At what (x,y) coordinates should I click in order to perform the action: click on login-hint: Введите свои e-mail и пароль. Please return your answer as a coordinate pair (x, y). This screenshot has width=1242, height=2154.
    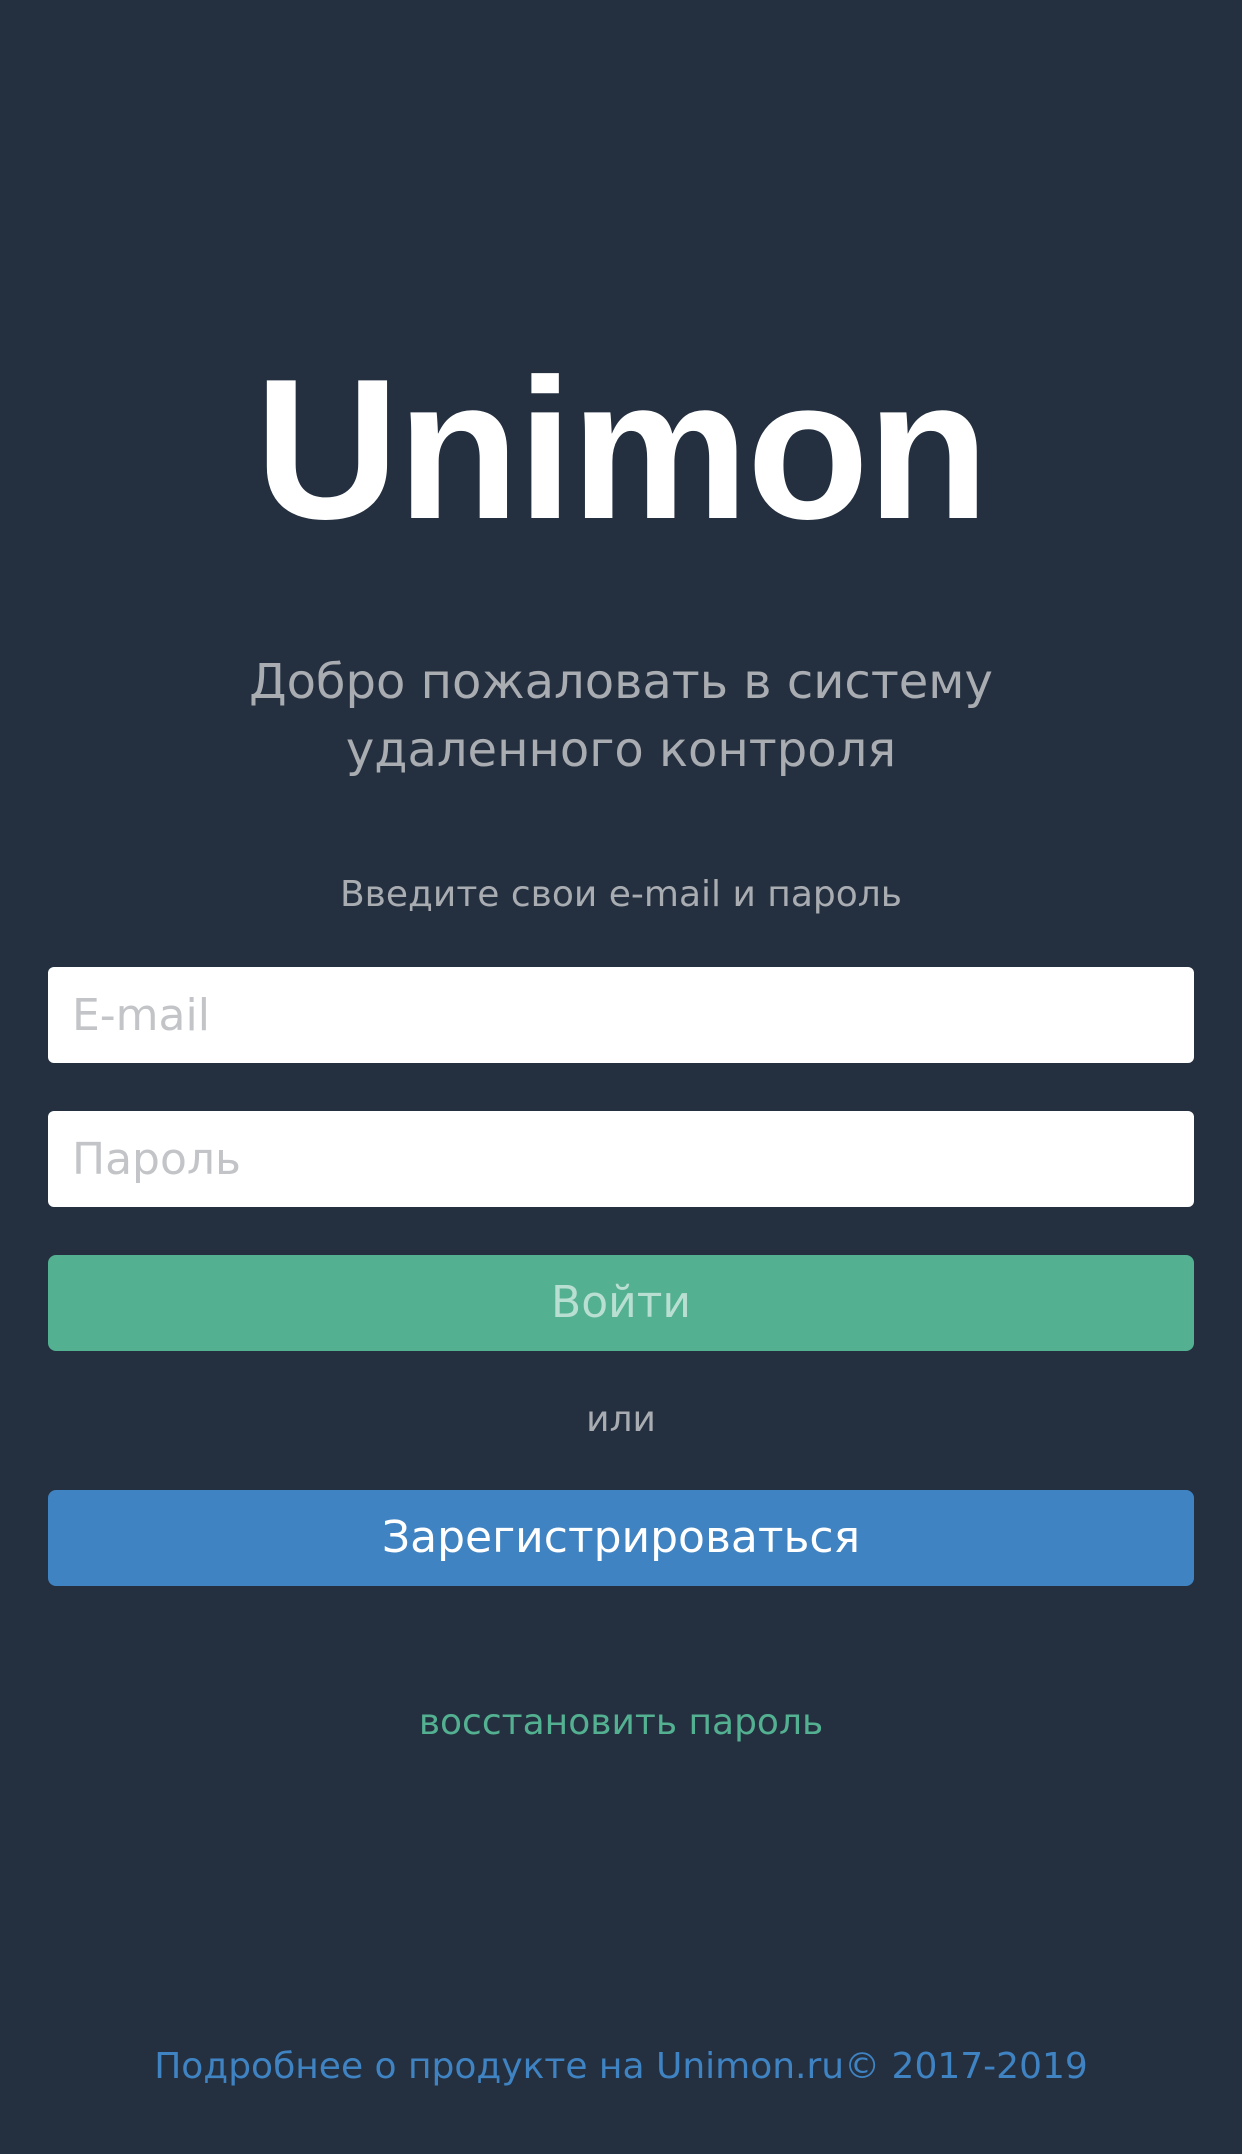
    Looking at the image, I should click on (621, 894).